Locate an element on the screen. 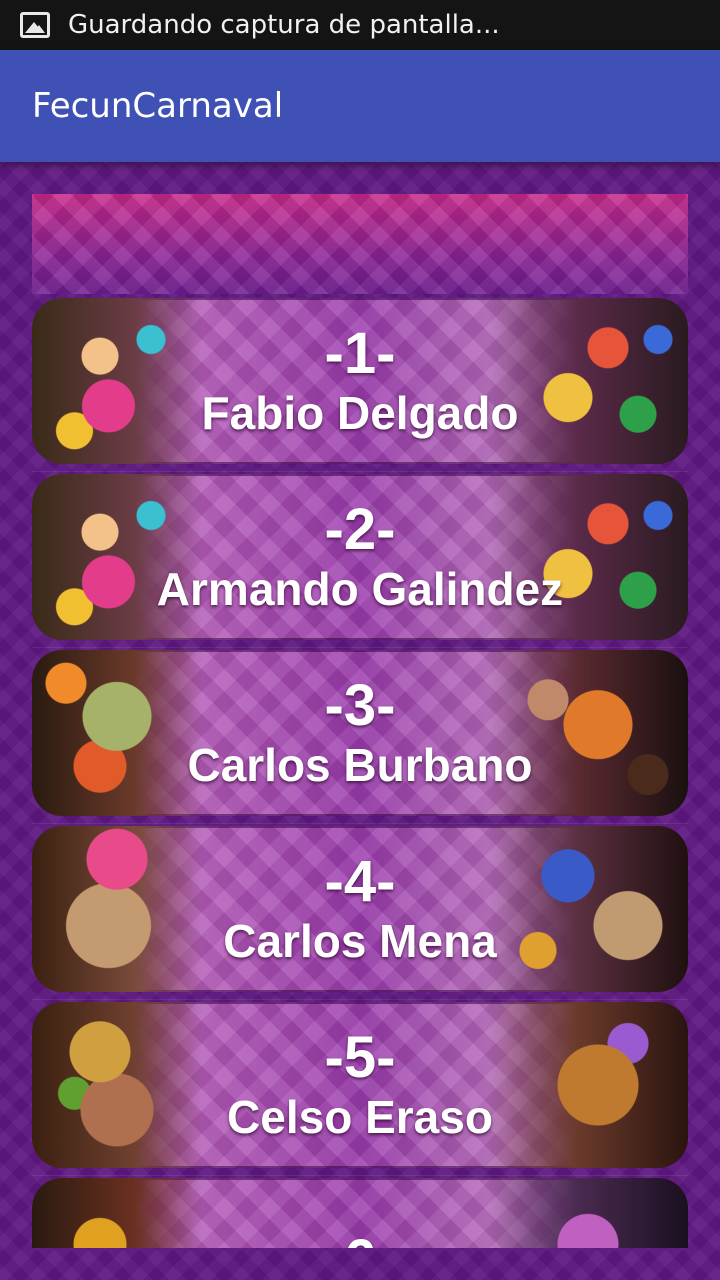 Image resolution: width=720 pixels, height=1280 pixels. list-item: -2- Armando Galindez is located at coordinates (360, 560).